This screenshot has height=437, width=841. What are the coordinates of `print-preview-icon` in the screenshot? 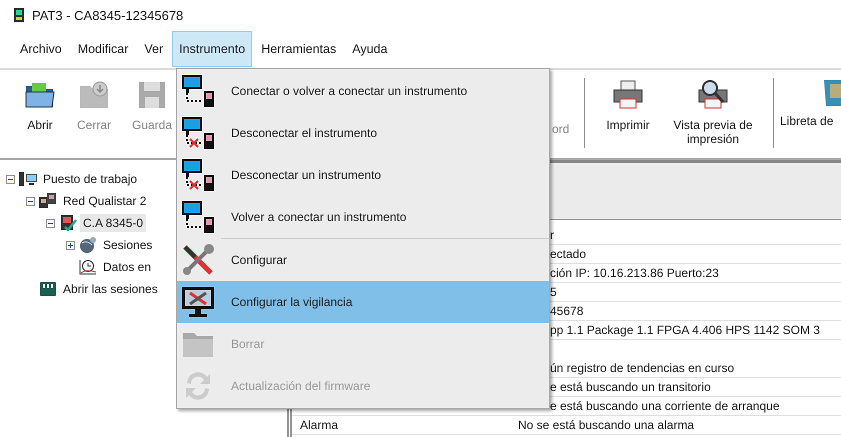 It's located at (713, 95).